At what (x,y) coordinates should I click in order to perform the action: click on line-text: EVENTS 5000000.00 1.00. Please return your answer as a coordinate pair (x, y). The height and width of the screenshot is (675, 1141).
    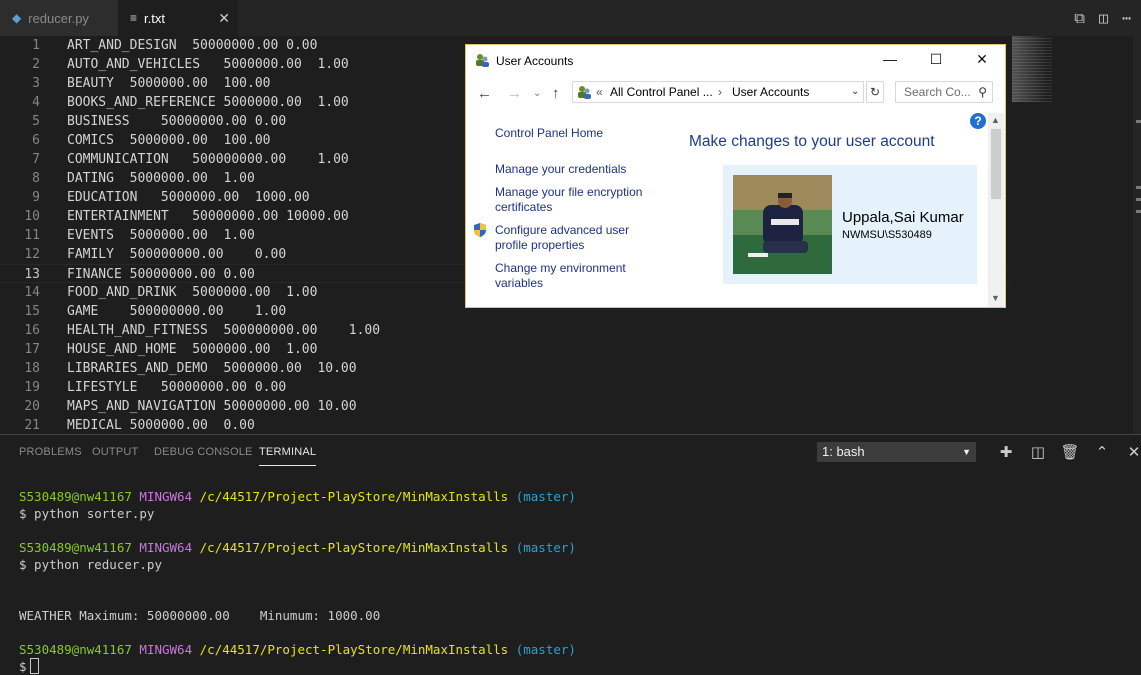
    Looking at the image, I should click on (161, 235).